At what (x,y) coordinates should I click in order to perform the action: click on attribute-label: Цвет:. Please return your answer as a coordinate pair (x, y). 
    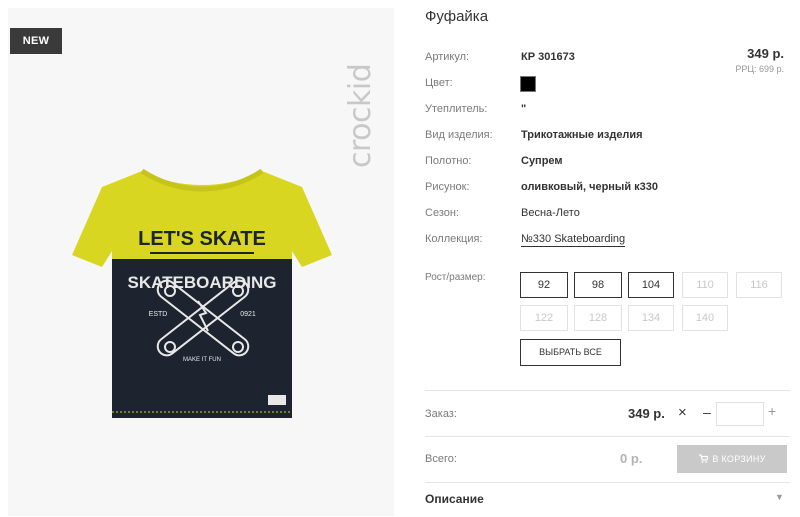
    Looking at the image, I should click on (439, 83).